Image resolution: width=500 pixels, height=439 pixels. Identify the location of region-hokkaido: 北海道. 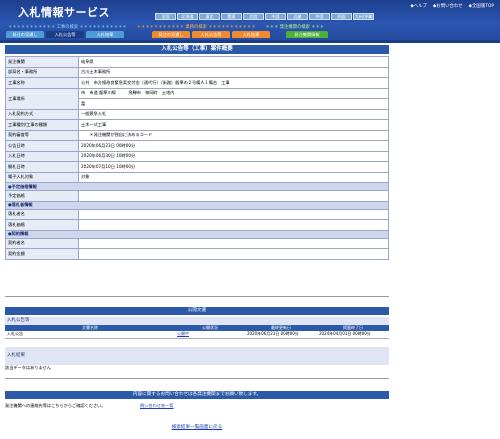
(187, 16).